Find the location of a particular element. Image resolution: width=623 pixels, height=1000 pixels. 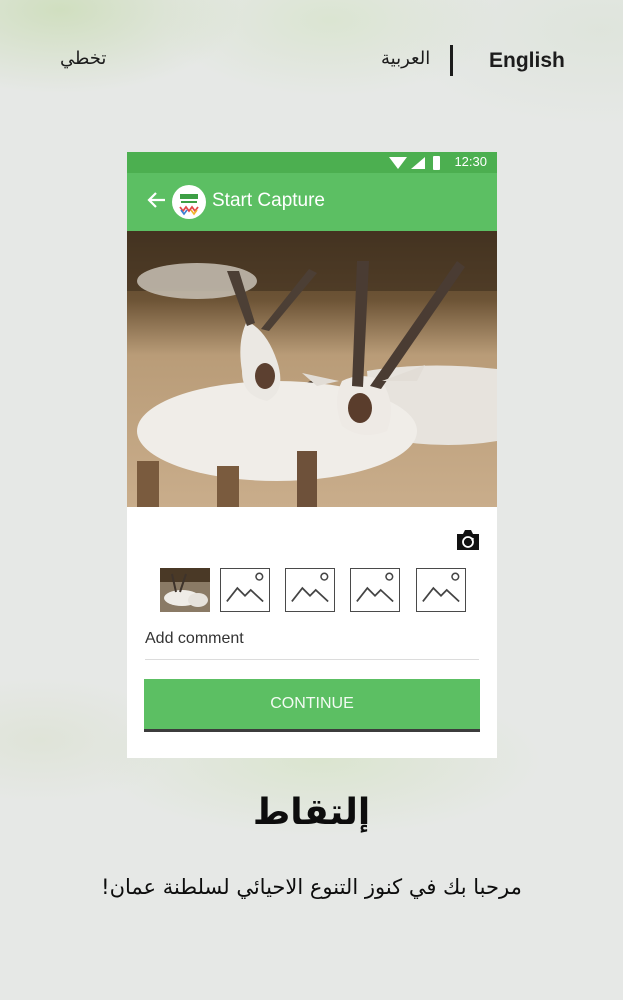

comment-input: Add comment is located at coordinates (312, 644).